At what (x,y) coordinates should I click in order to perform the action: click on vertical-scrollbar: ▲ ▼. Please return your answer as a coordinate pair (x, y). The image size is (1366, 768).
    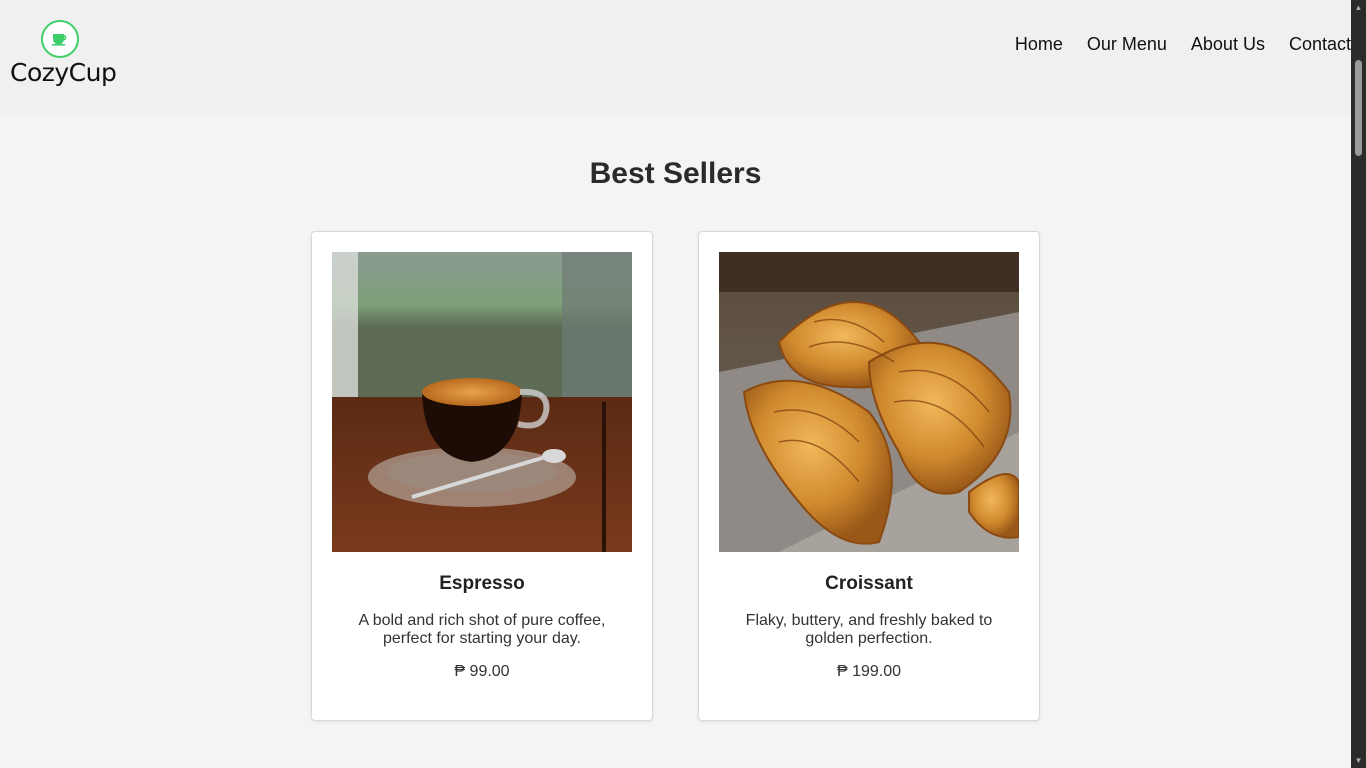
    Looking at the image, I should click on (1358, 384).